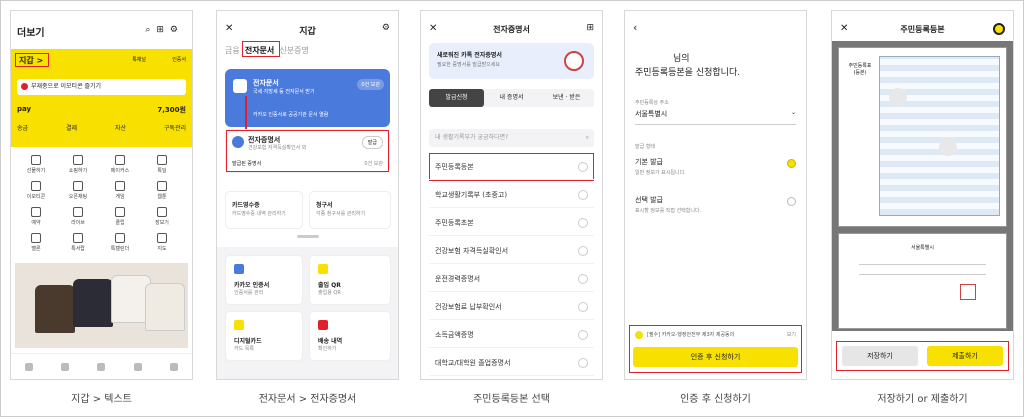 This screenshot has width=1024, height=417. I want to click on tab-send: 송금, so click(22, 127).